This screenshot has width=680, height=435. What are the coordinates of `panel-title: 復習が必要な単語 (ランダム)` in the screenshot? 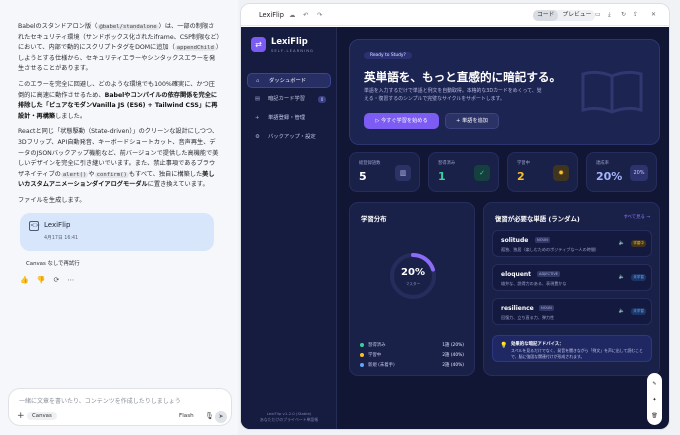 It's located at (537, 219).